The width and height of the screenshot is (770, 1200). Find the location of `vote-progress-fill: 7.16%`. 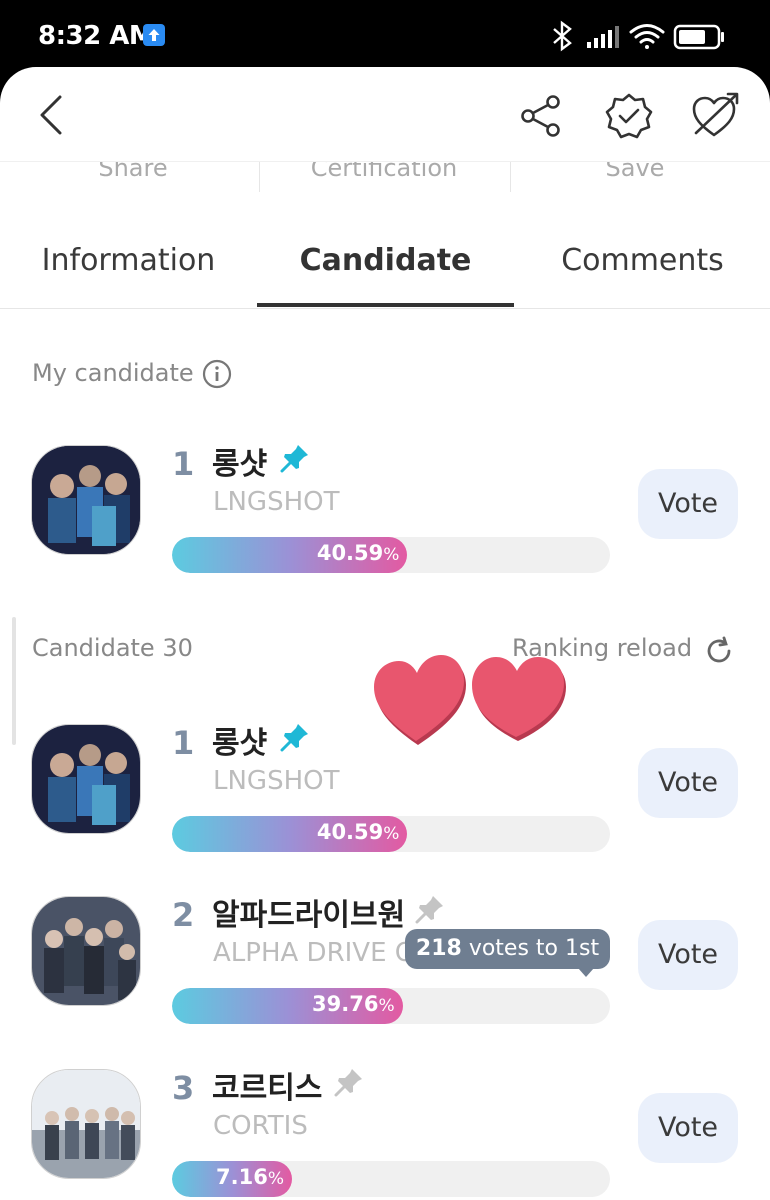

vote-progress-fill: 7.16% is located at coordinates (232, 1179).